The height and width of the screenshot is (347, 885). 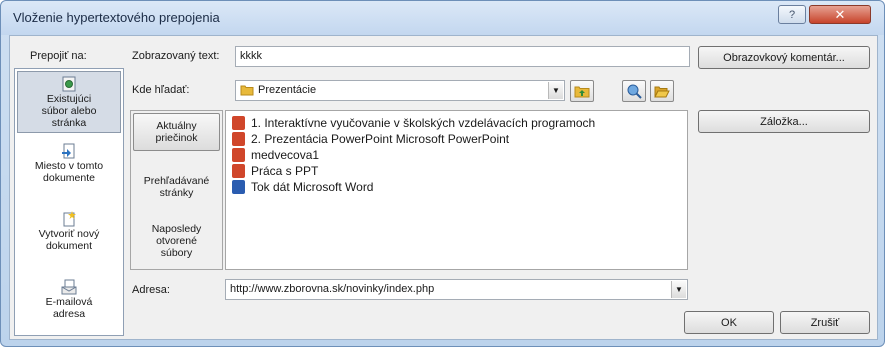 I want to click on list-item: Tok dát Microsoft Word, so click(x=302, y=187).